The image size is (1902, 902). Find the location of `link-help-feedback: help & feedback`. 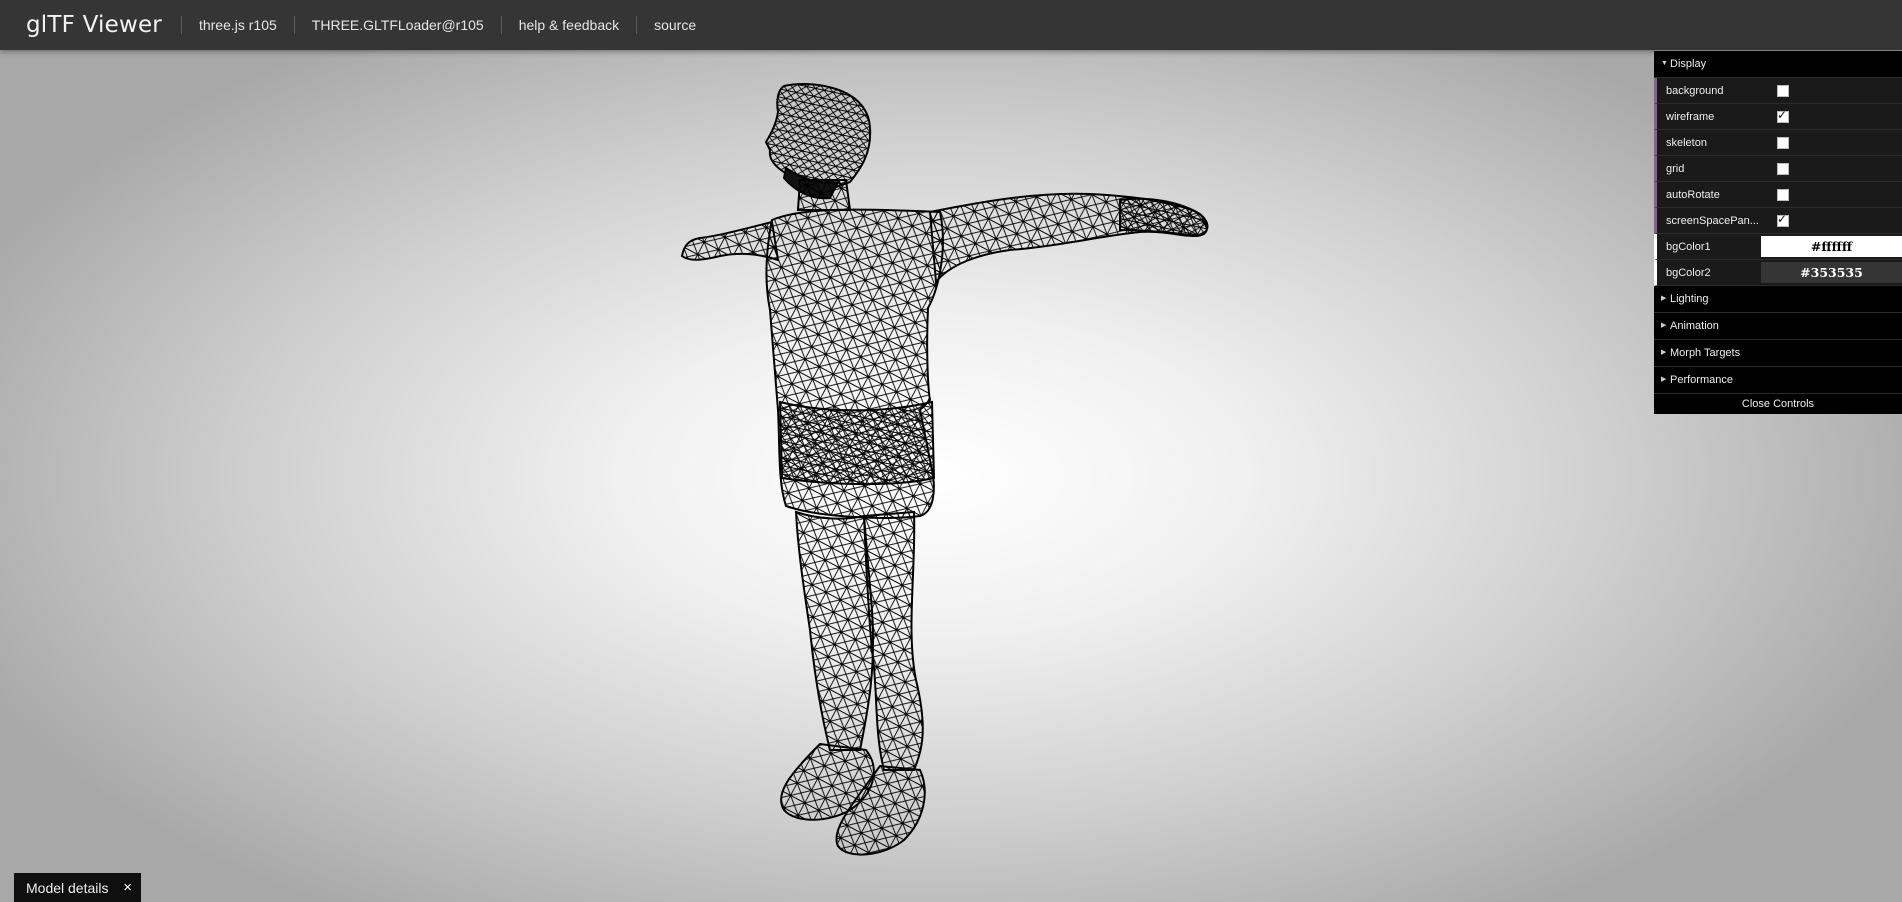

link-help-feedback: help & feedback is located at coordinates (568, 25).